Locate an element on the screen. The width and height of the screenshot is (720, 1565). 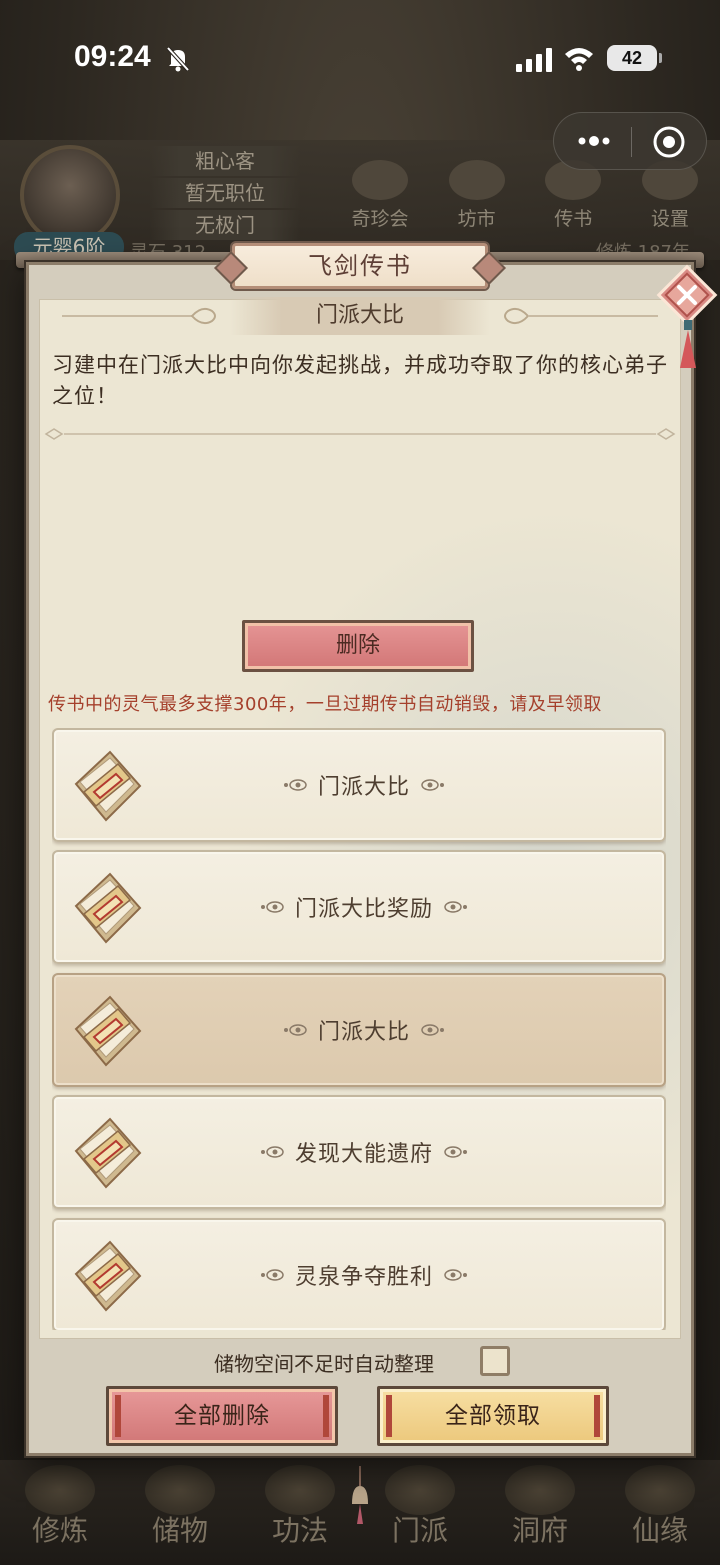
list-item-label: 发现大能遗府 is located at coordinates (364, 1152).